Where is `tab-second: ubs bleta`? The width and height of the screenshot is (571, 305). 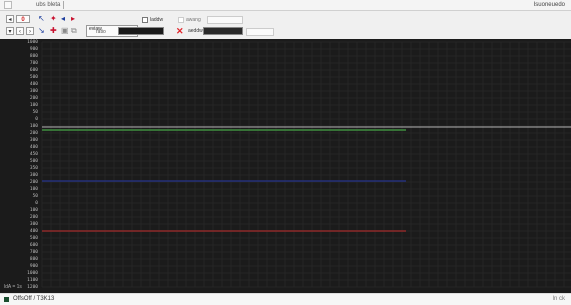
tab-second: ubs bleta is located at coordinates (49, 5).